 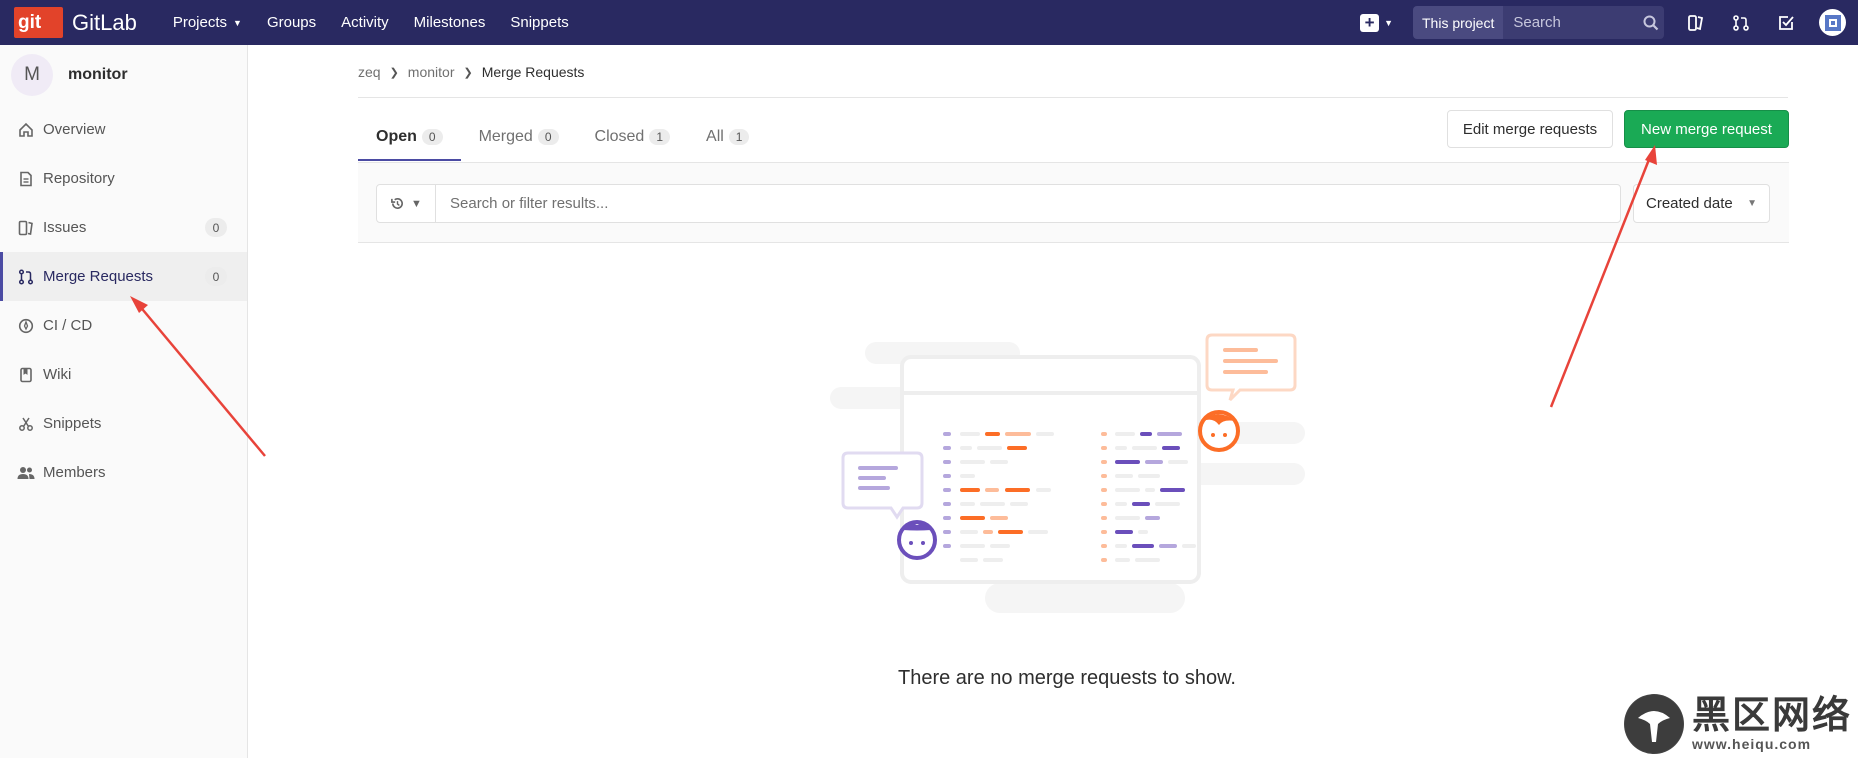 I want to click on mr-state-tabs: Open 0 Merged 0 Closed 1 All 1, so click(x=562, y=137).